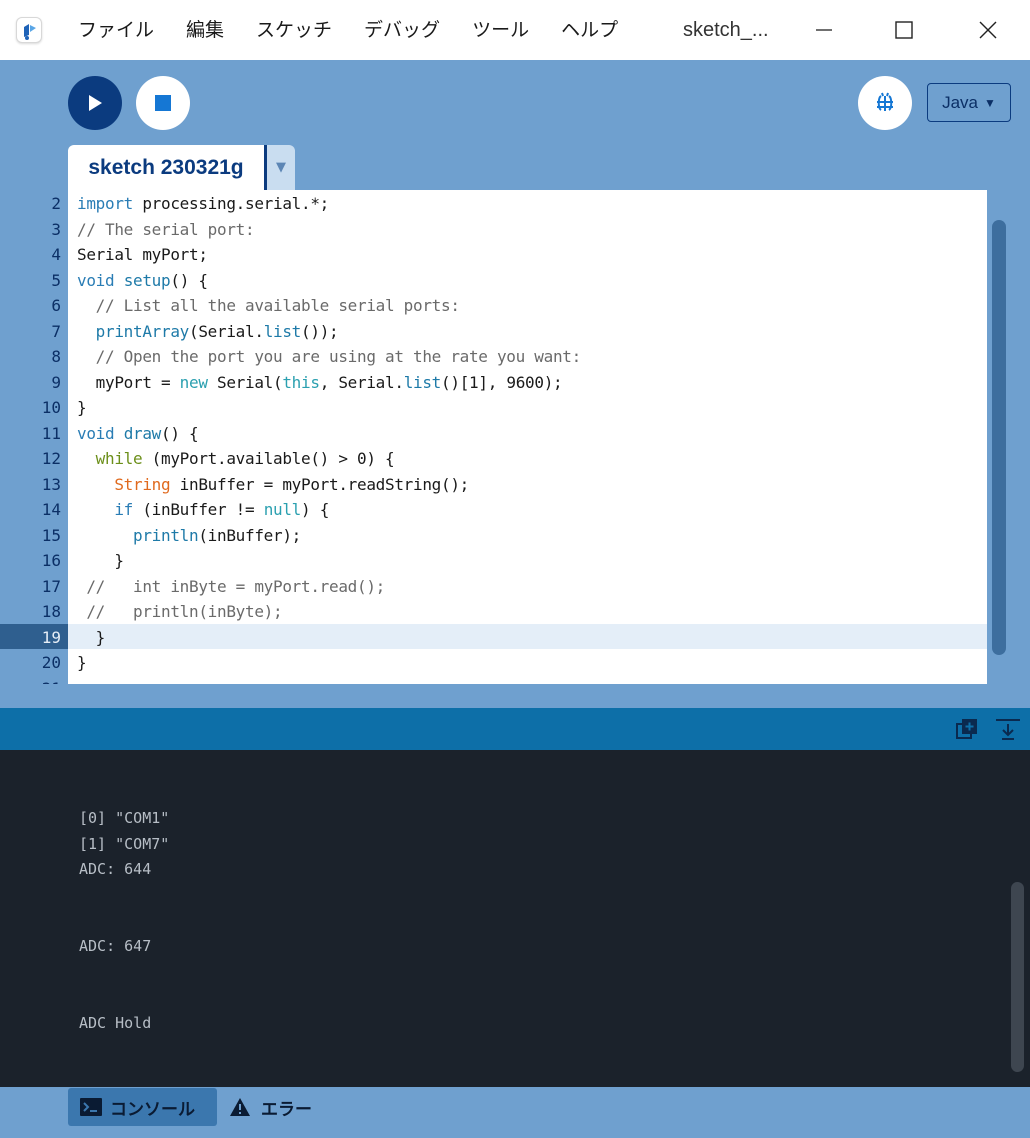  I want to click on stop-icon, so click(163, 103).